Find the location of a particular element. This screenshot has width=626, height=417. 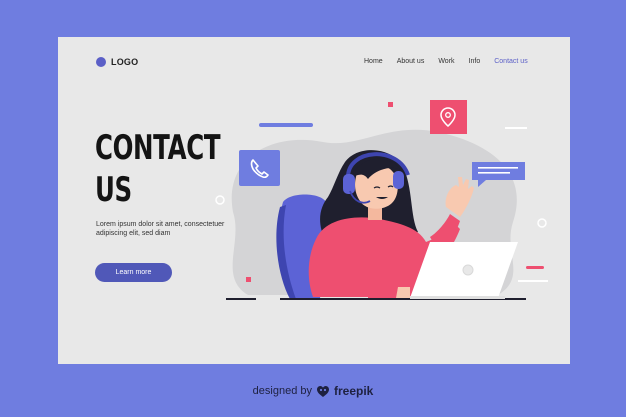

freepik-logo-icon is located at coordinates (322, 391).